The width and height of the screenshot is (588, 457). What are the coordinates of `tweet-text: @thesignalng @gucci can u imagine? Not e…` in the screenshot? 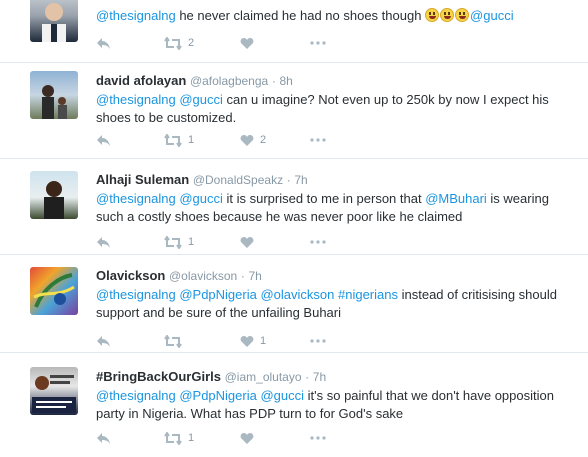 It's located at (336, 109).